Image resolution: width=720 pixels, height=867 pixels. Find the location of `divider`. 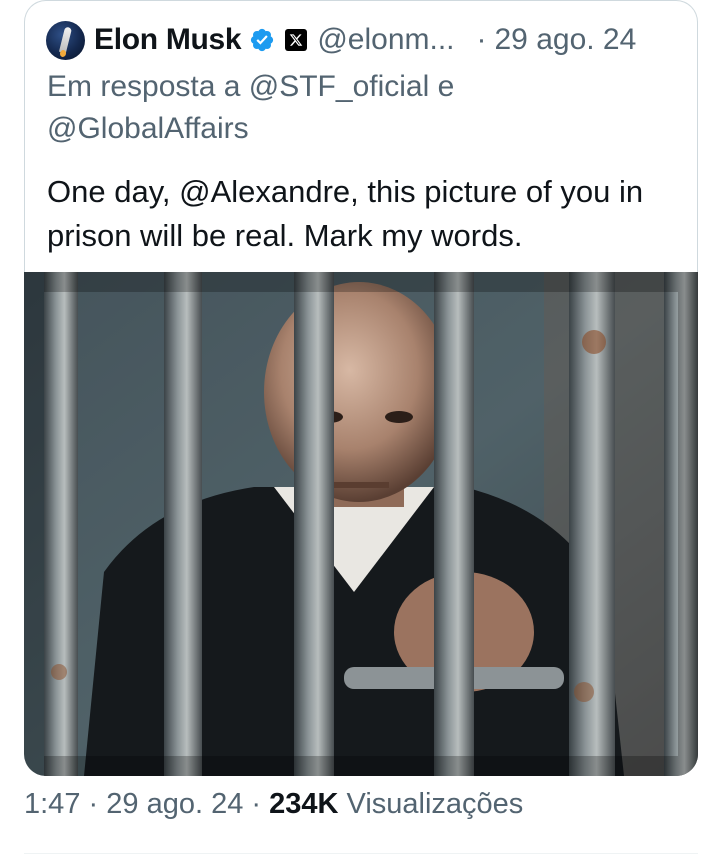

divider is located at coordinates (361, 853).